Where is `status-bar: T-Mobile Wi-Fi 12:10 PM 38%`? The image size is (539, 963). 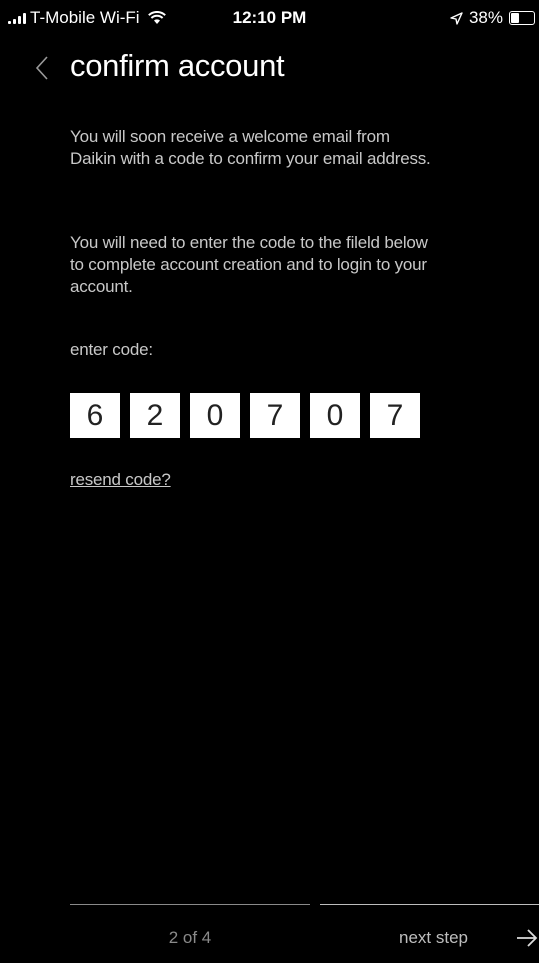
status-bar: T-Mobile Wi-Fi 12:10 PM 38% is located at coordinates (269, 20).